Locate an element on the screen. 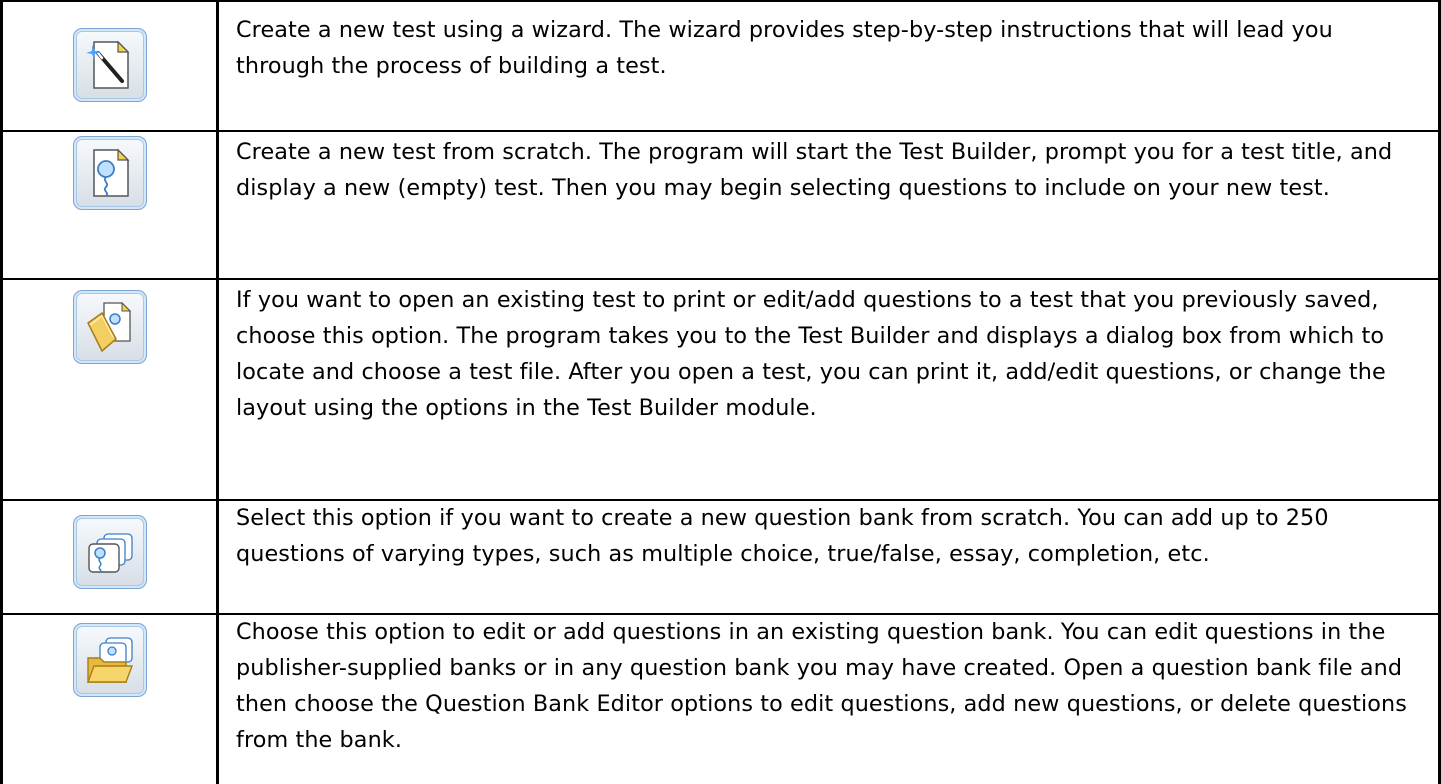 Image resolution: width=1441 pixels, height=784 pixels. new-test-wizard-button is located at coordinates (109, 65).